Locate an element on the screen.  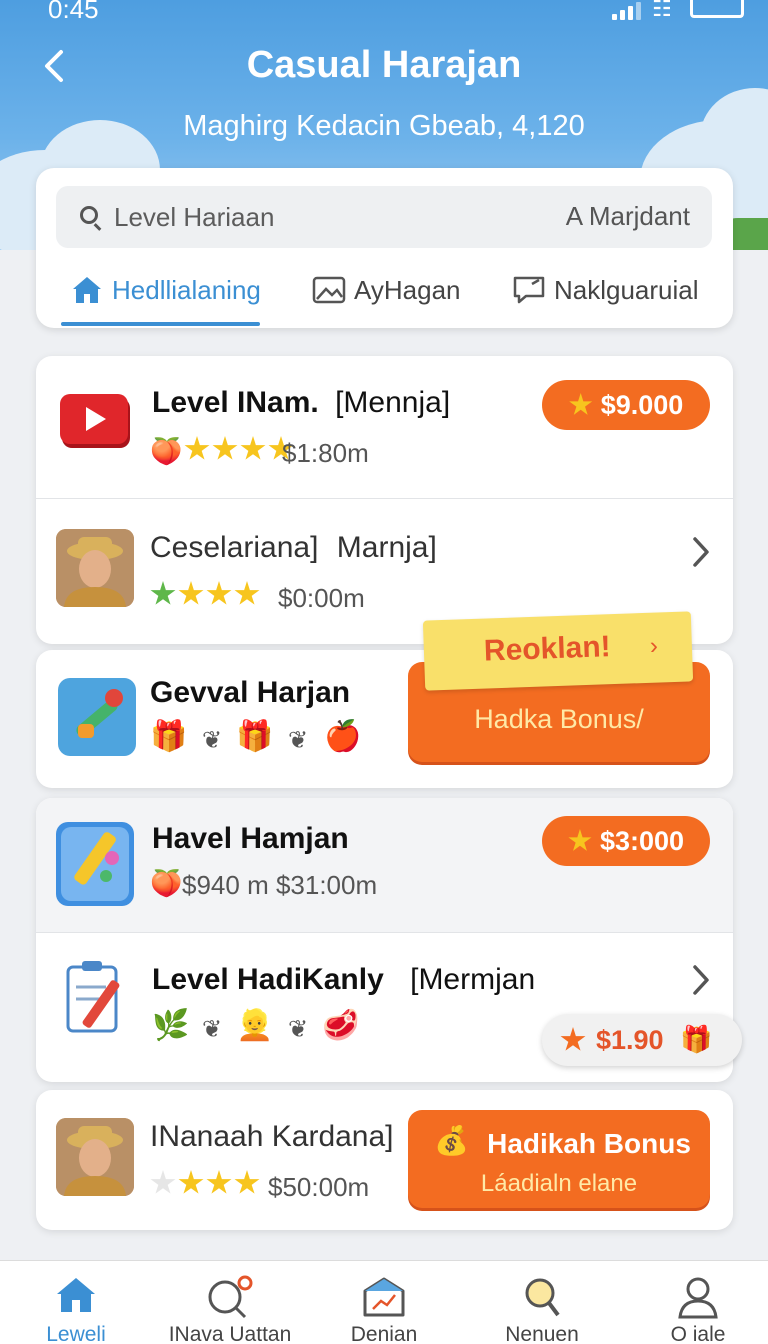
row-meta: $940 m $31:00m is located at coordinates (280, 885).